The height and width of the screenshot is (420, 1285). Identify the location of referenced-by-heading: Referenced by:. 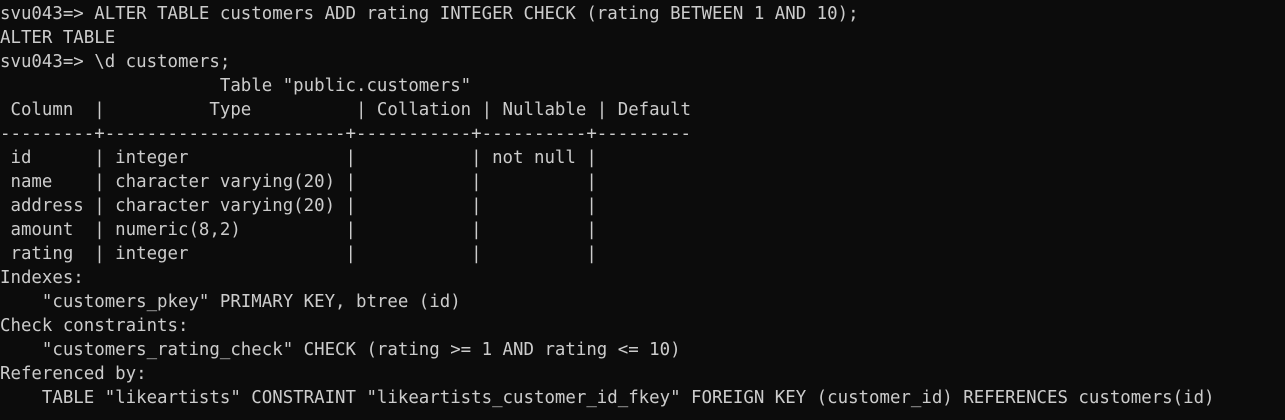
(73, 374).